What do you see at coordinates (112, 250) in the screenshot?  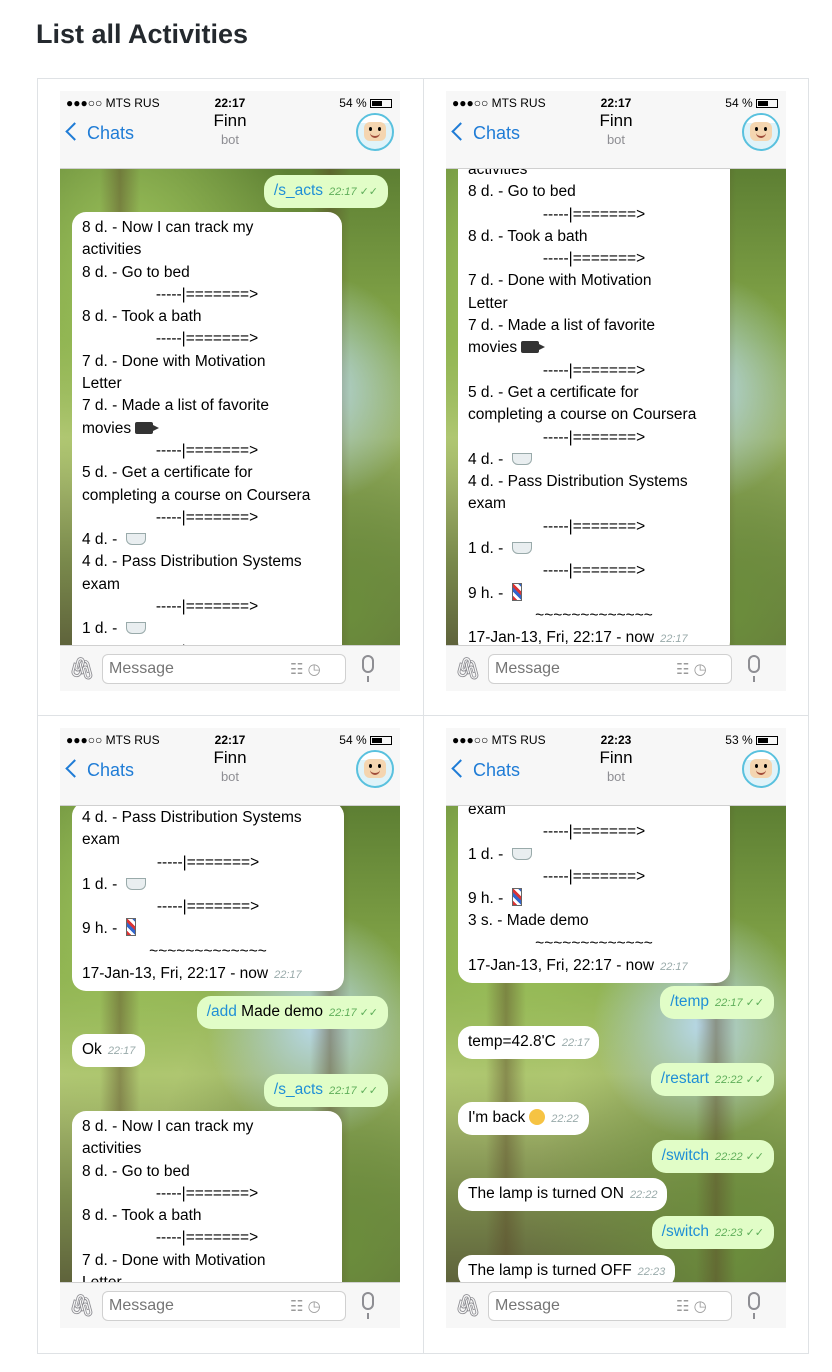 I see `activity-text: activities` at bounding box center [112, 250].